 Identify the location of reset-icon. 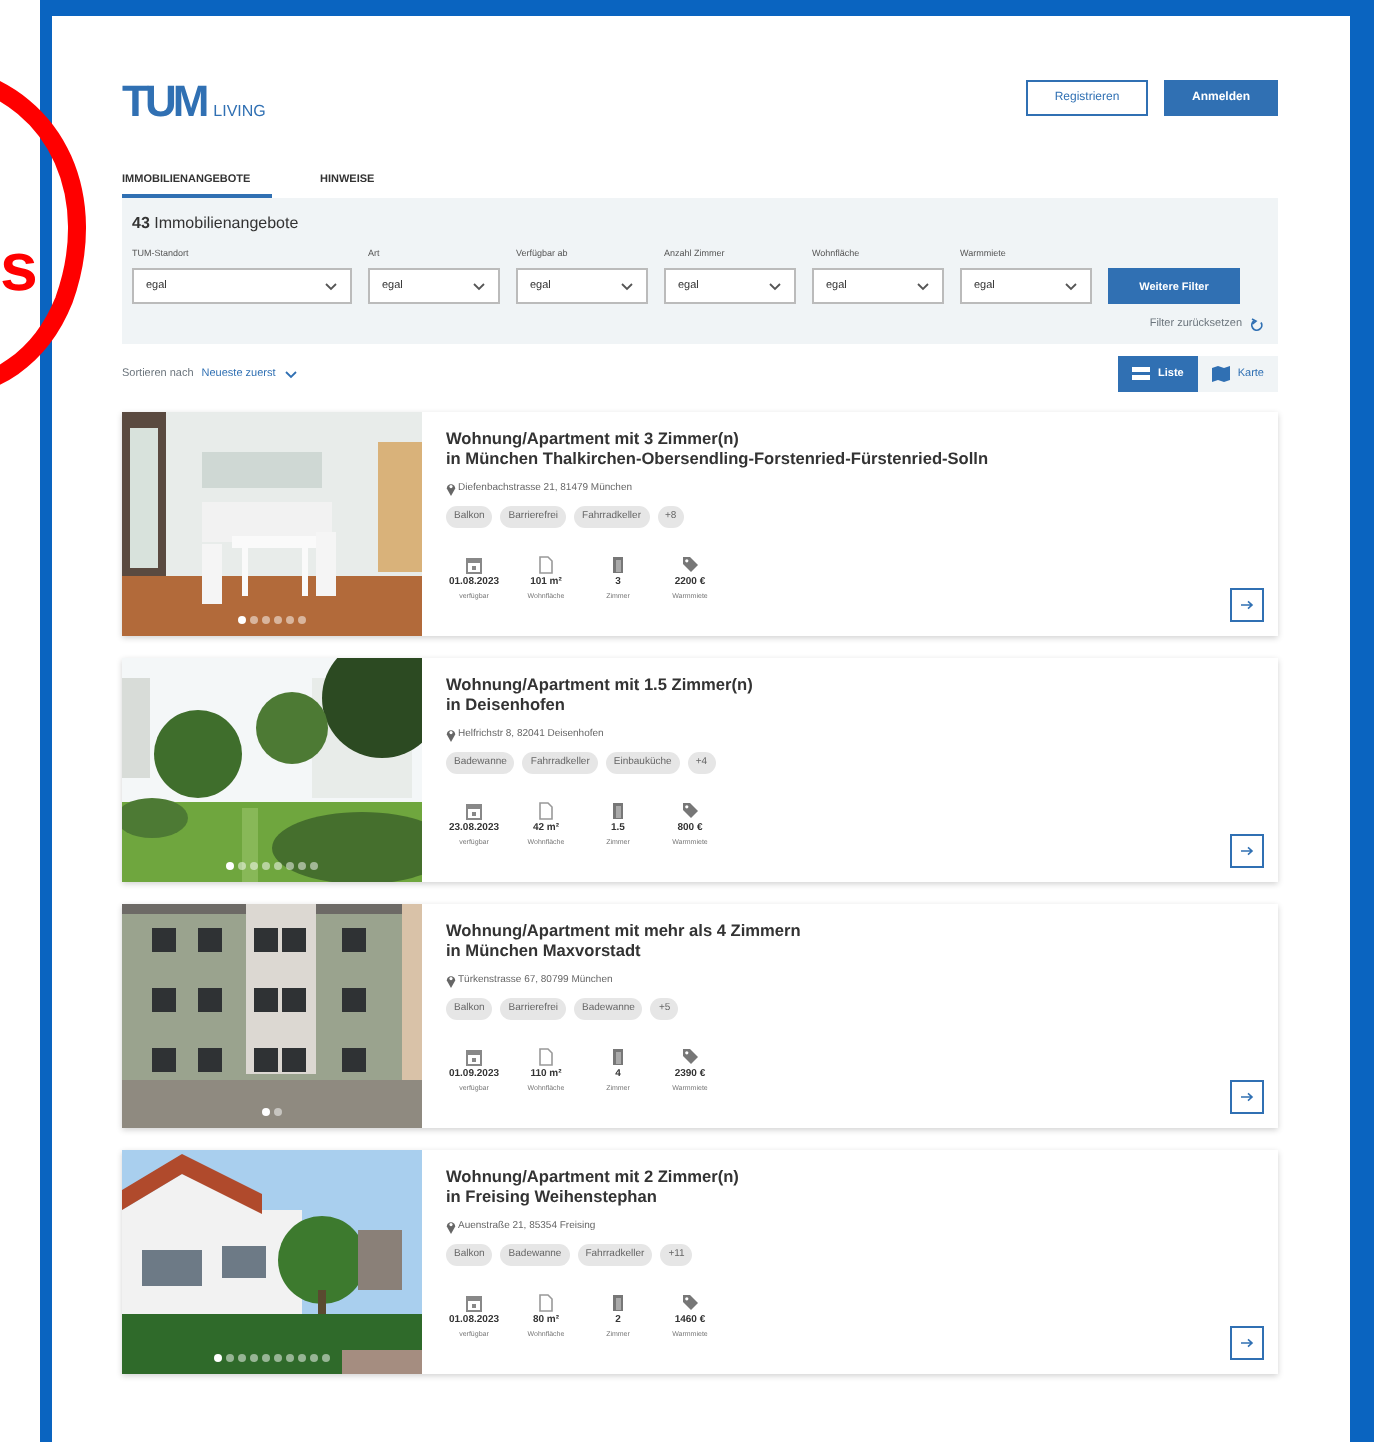
(1257, 324).